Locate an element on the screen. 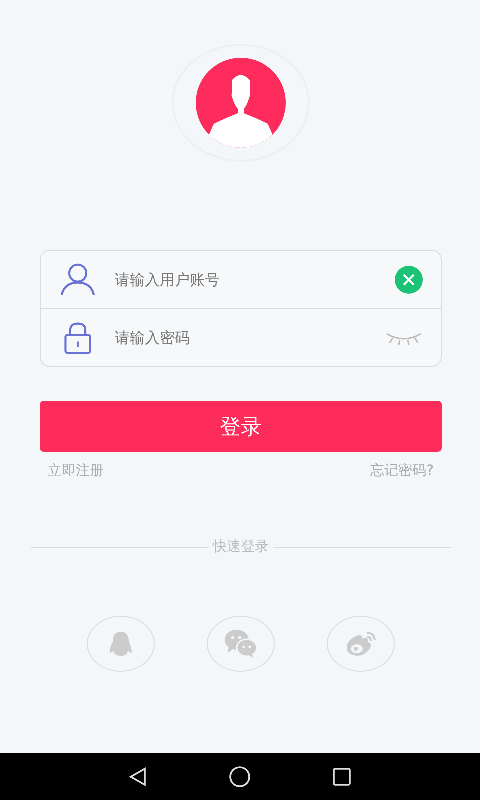 Image resolution: width=480 pixels, height=800 pixels. penguin-login-button is located at coordinates (121, 644).